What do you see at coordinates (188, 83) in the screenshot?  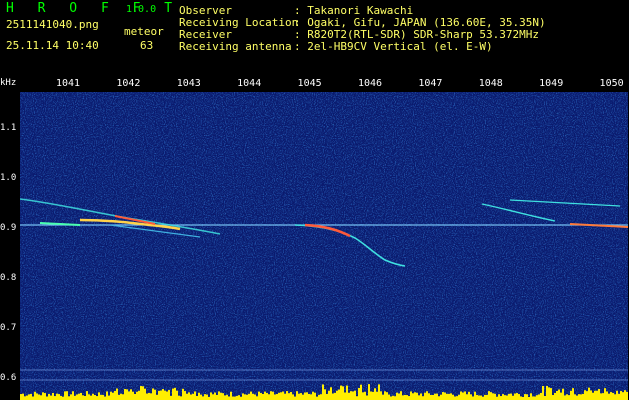 I see `x-tick-label: 1043` at bounding box center [188, 83].